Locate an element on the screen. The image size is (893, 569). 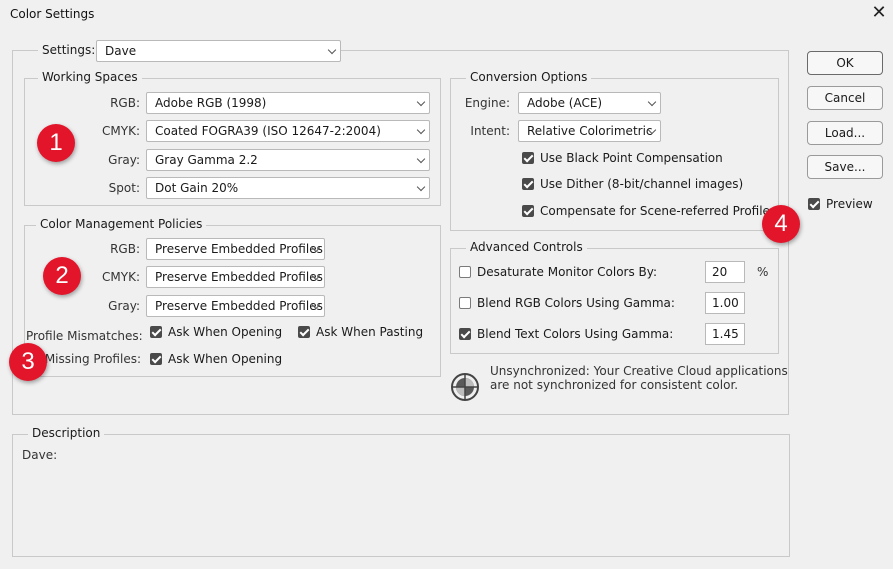
black-point-label: Use Black Point Compensation is located at coordinates (631, 158).